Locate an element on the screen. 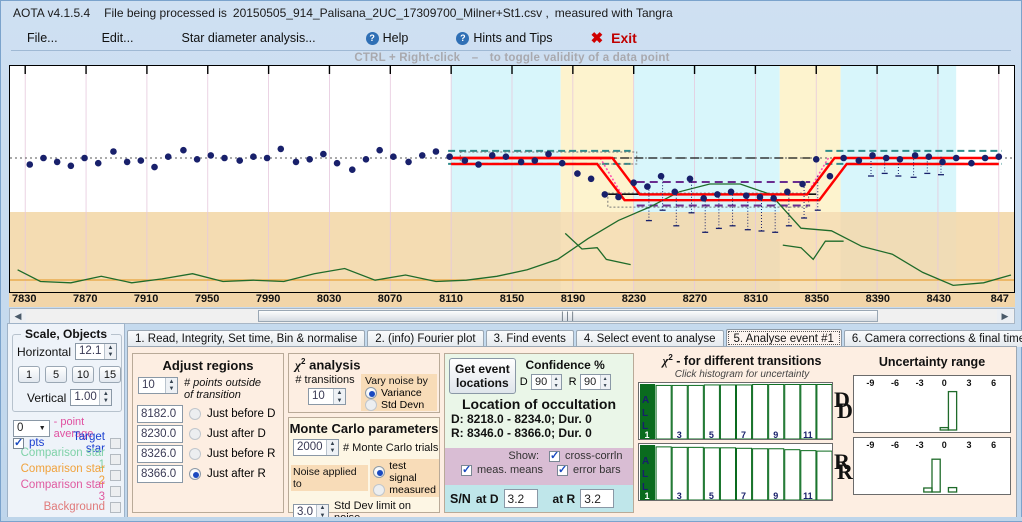  uncertainty-histogram-r-svg: -9 -6 -3 0 3 6 is located at coordinates (931, 466).